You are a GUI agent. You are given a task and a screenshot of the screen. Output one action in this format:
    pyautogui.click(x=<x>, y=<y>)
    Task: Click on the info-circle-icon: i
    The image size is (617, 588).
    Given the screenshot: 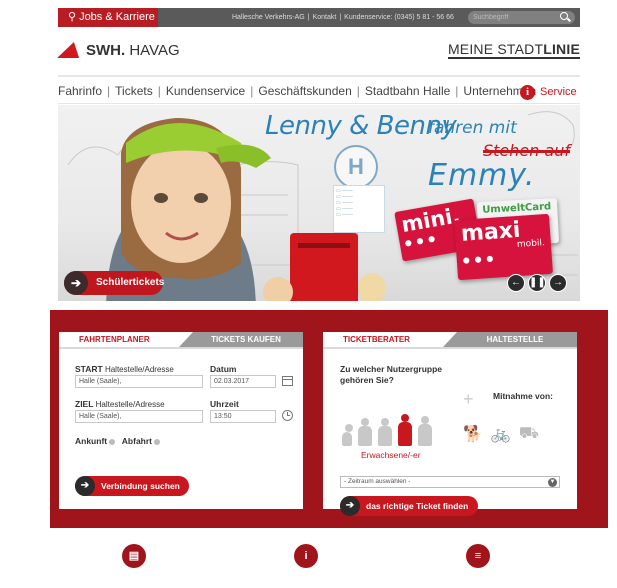 What is the action you would take?
    pyautogui.click(x=306, y=556)
    